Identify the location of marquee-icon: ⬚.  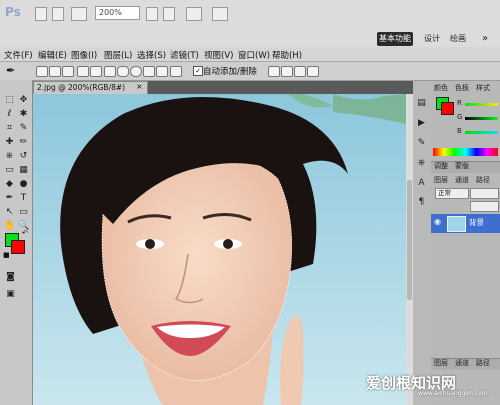
(9, 100).